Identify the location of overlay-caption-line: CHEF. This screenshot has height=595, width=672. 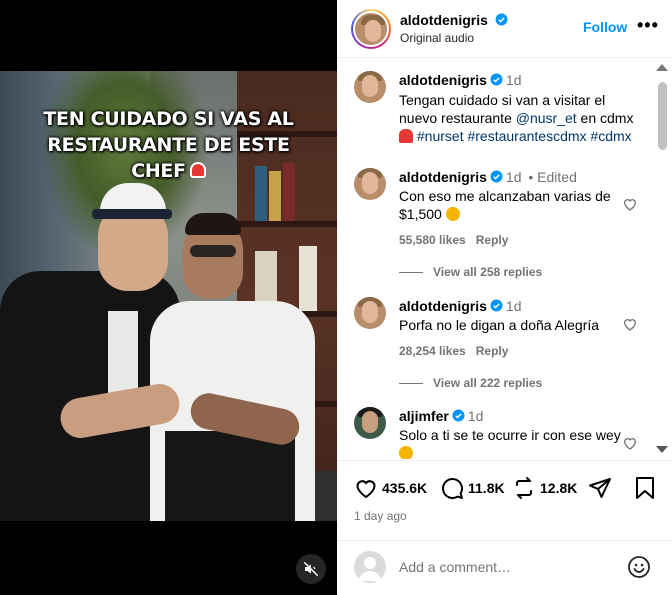
(168, 171).